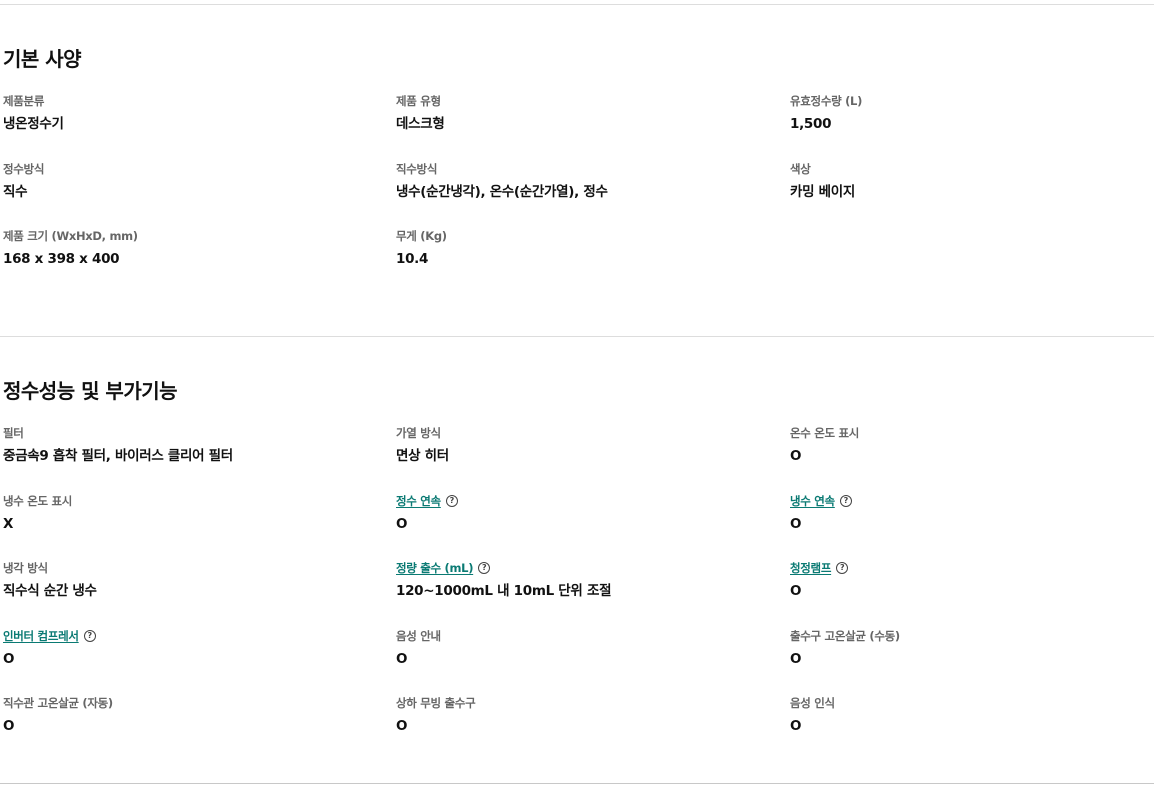 This screenshot has height=785, width=1156. I want to click on spec-item-effective-capacity: 유효정수량 (L) 1,500, so click(971, 127).